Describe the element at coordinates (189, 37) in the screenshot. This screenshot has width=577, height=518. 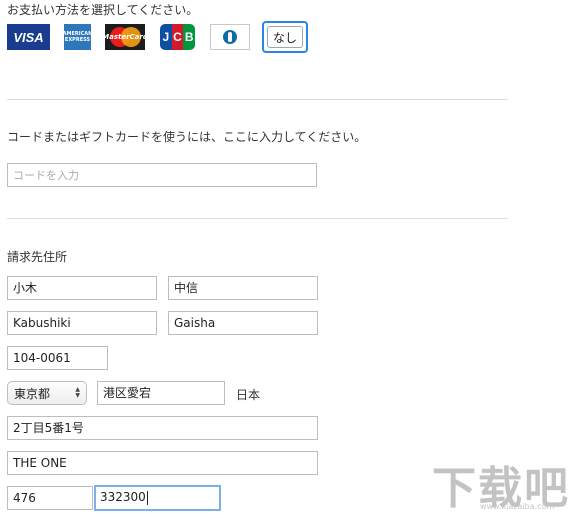
I see `jcb-letter-b: B` at that location.